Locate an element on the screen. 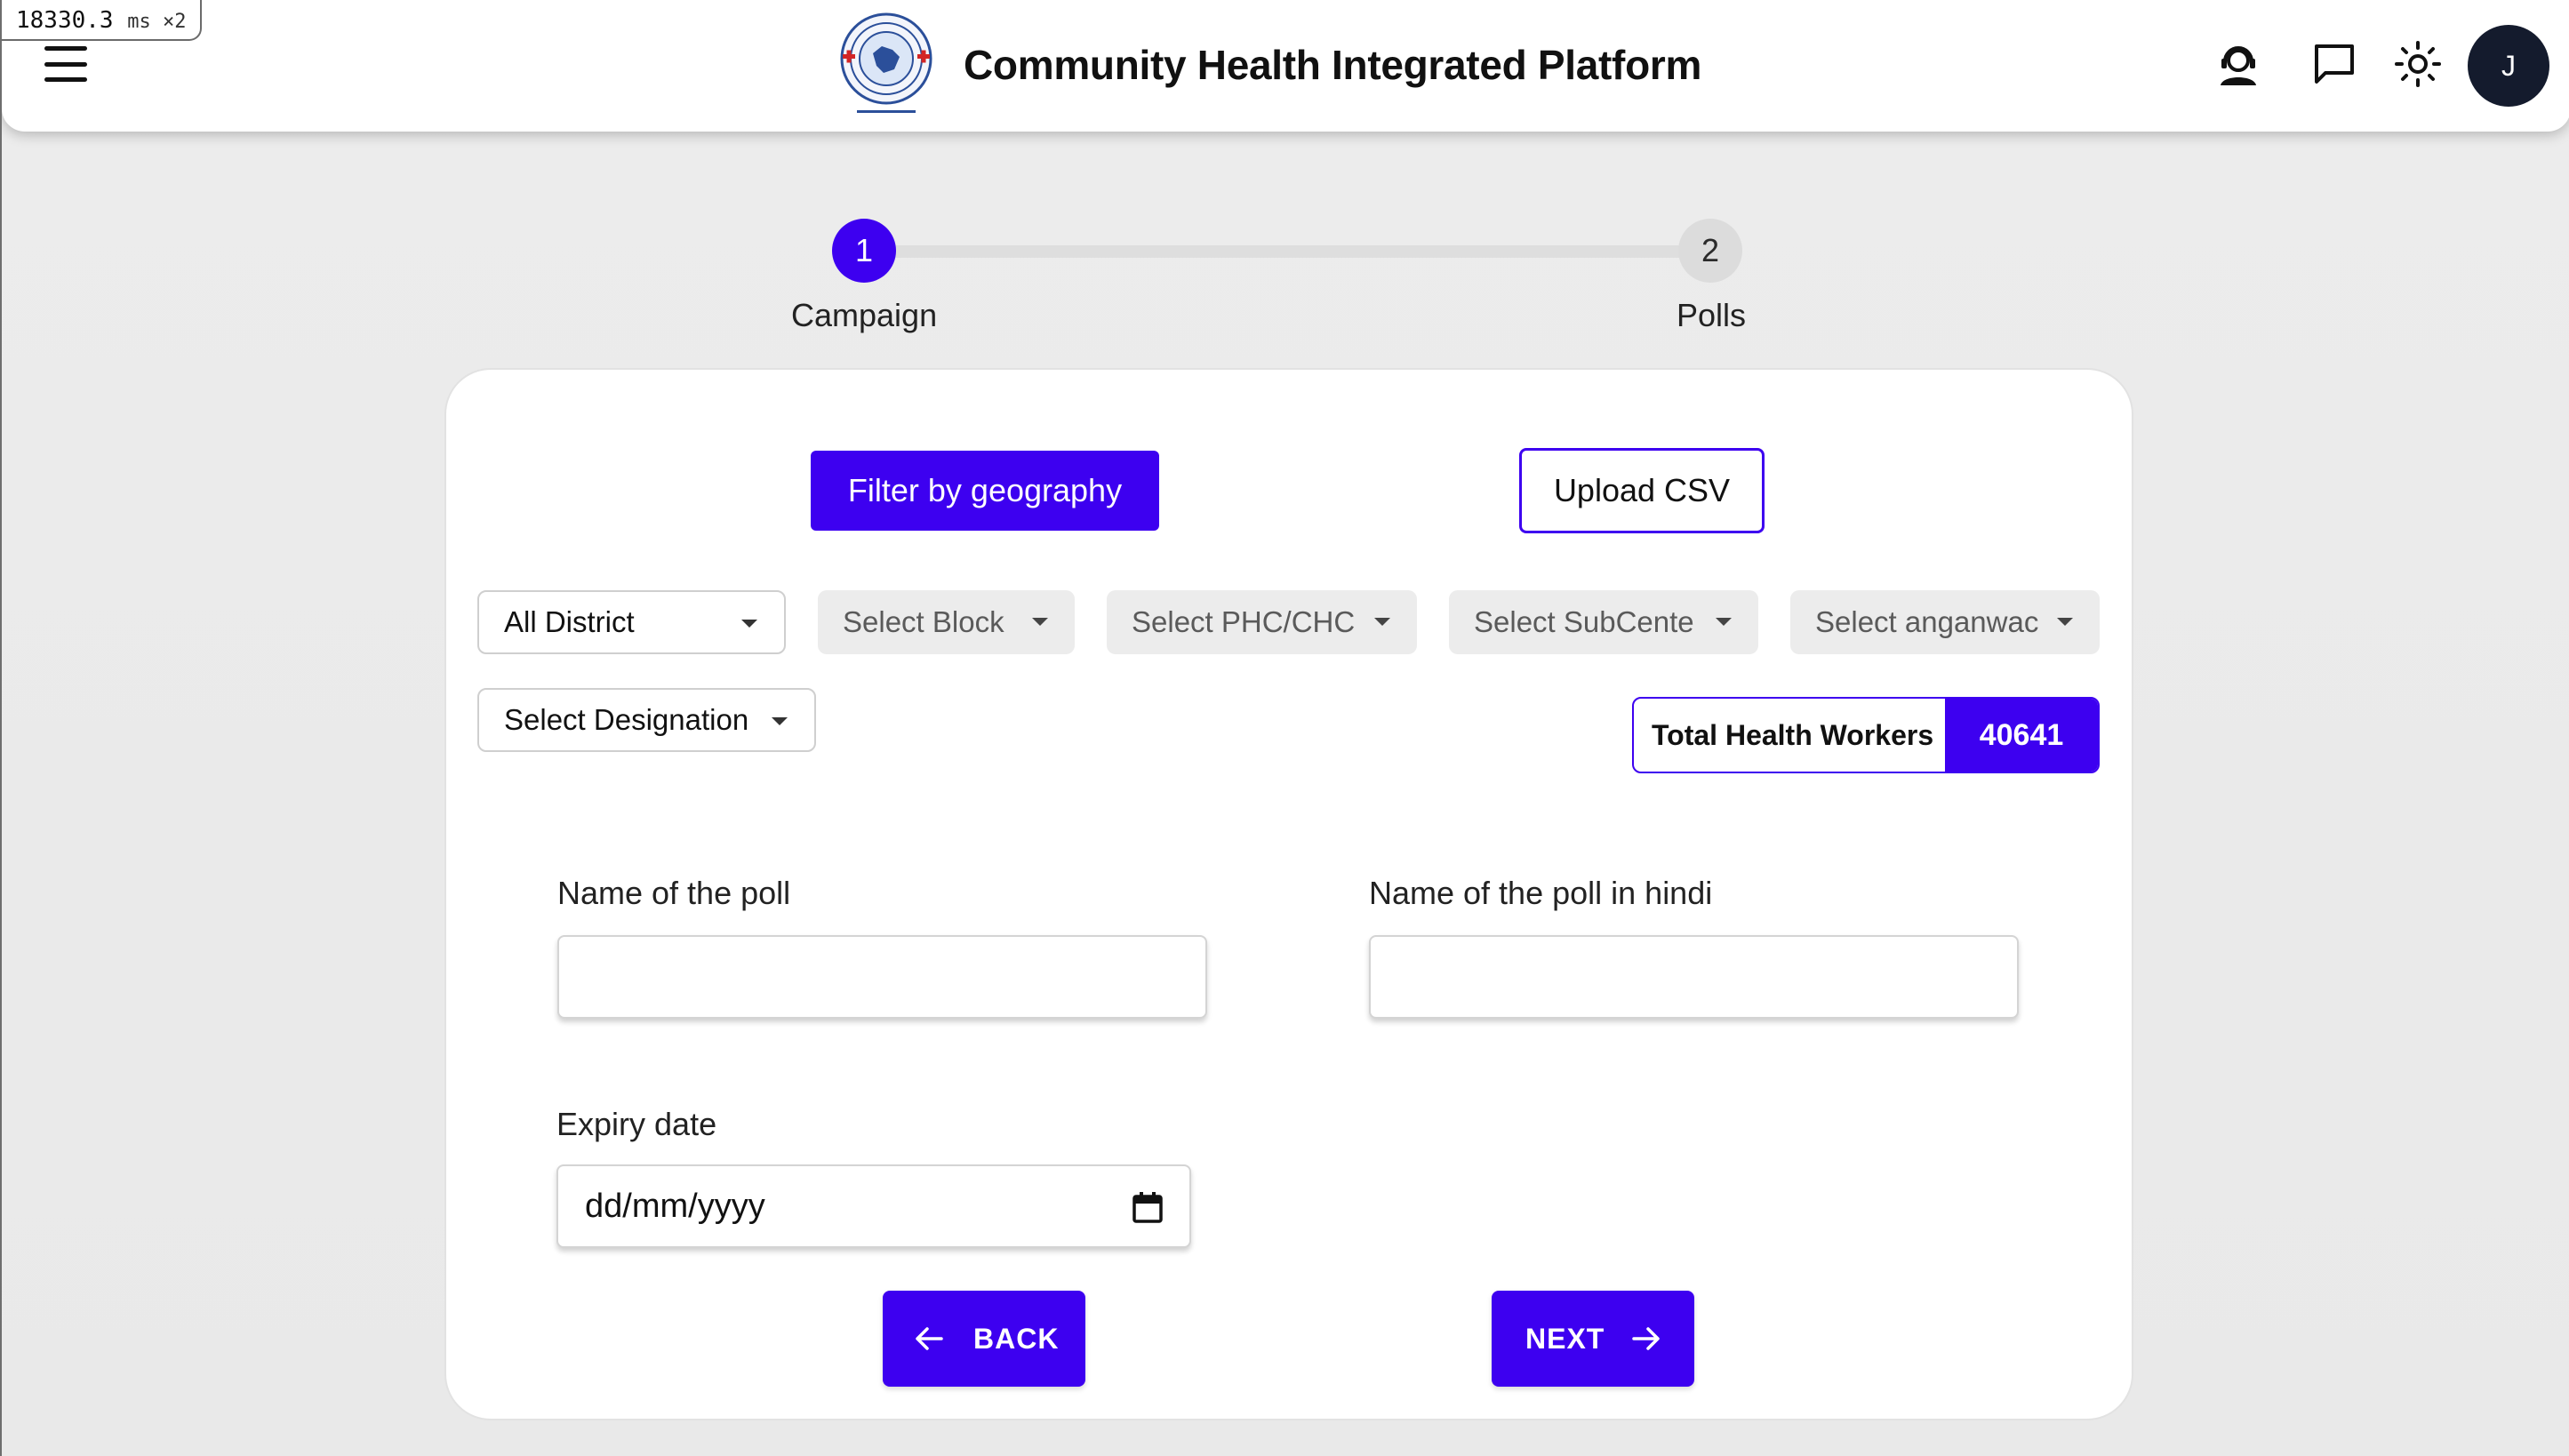  back-button: BACK is located at coordinates (984, 1339).